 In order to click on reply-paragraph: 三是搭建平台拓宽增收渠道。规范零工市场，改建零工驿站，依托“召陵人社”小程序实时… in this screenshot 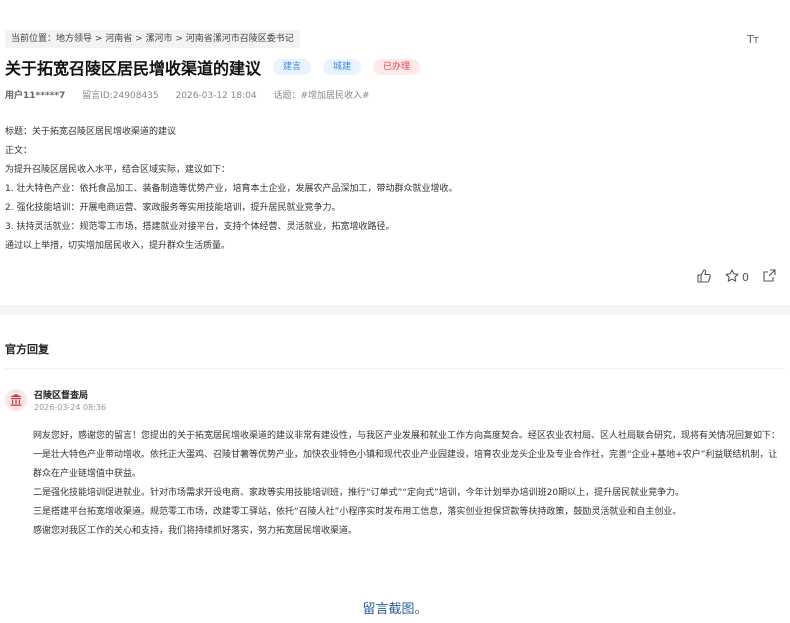, I will do `click(357, 512)`.